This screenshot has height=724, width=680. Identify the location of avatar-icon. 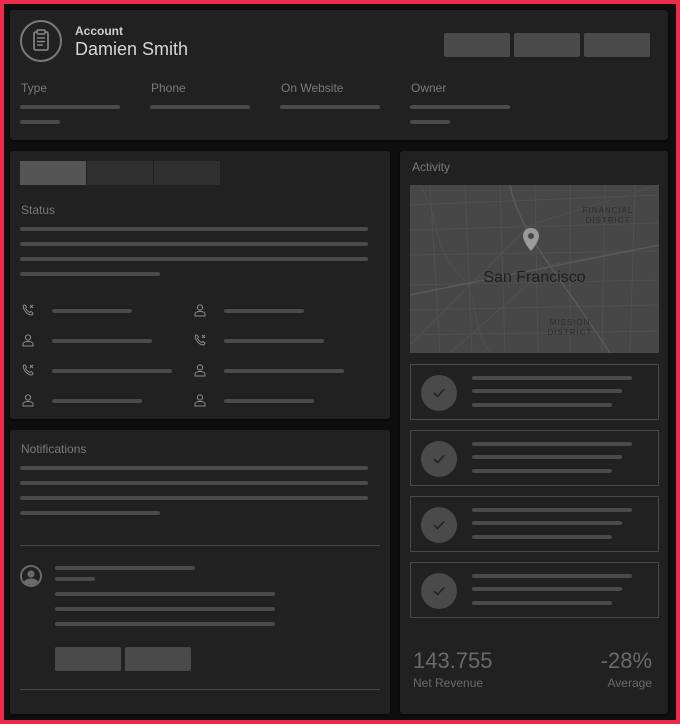
(31, 576).